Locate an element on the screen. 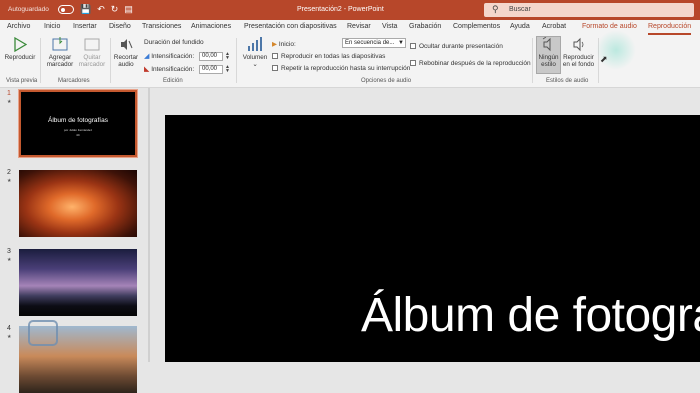  group-label-audio-options: Opciones de audio is located at coordinates (386, 81).